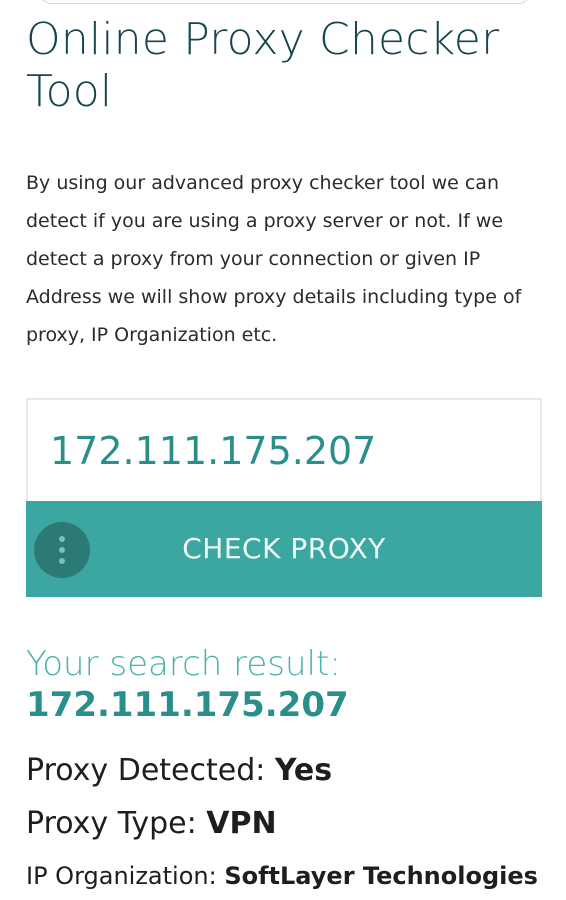 This screenshot has height=900, width=566. I want to click on proxy-type-label: Proxy Type:, so click(116, 823).